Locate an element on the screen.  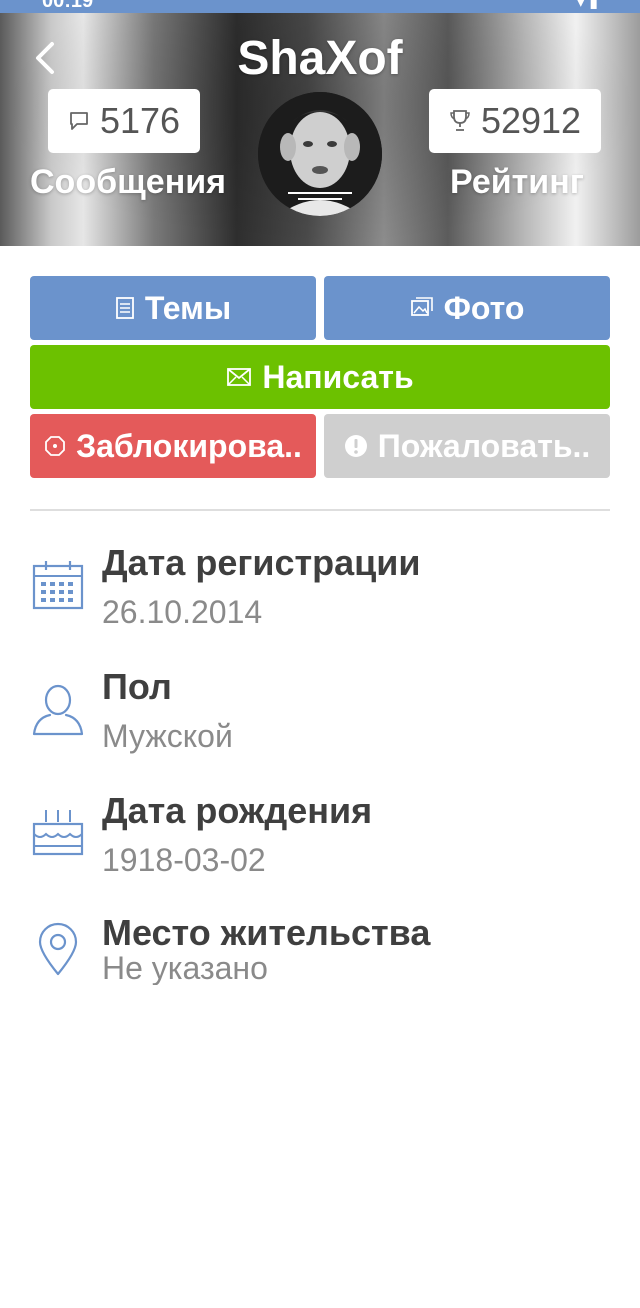
octagon-warning-icon is located at coordinates (55, 446).